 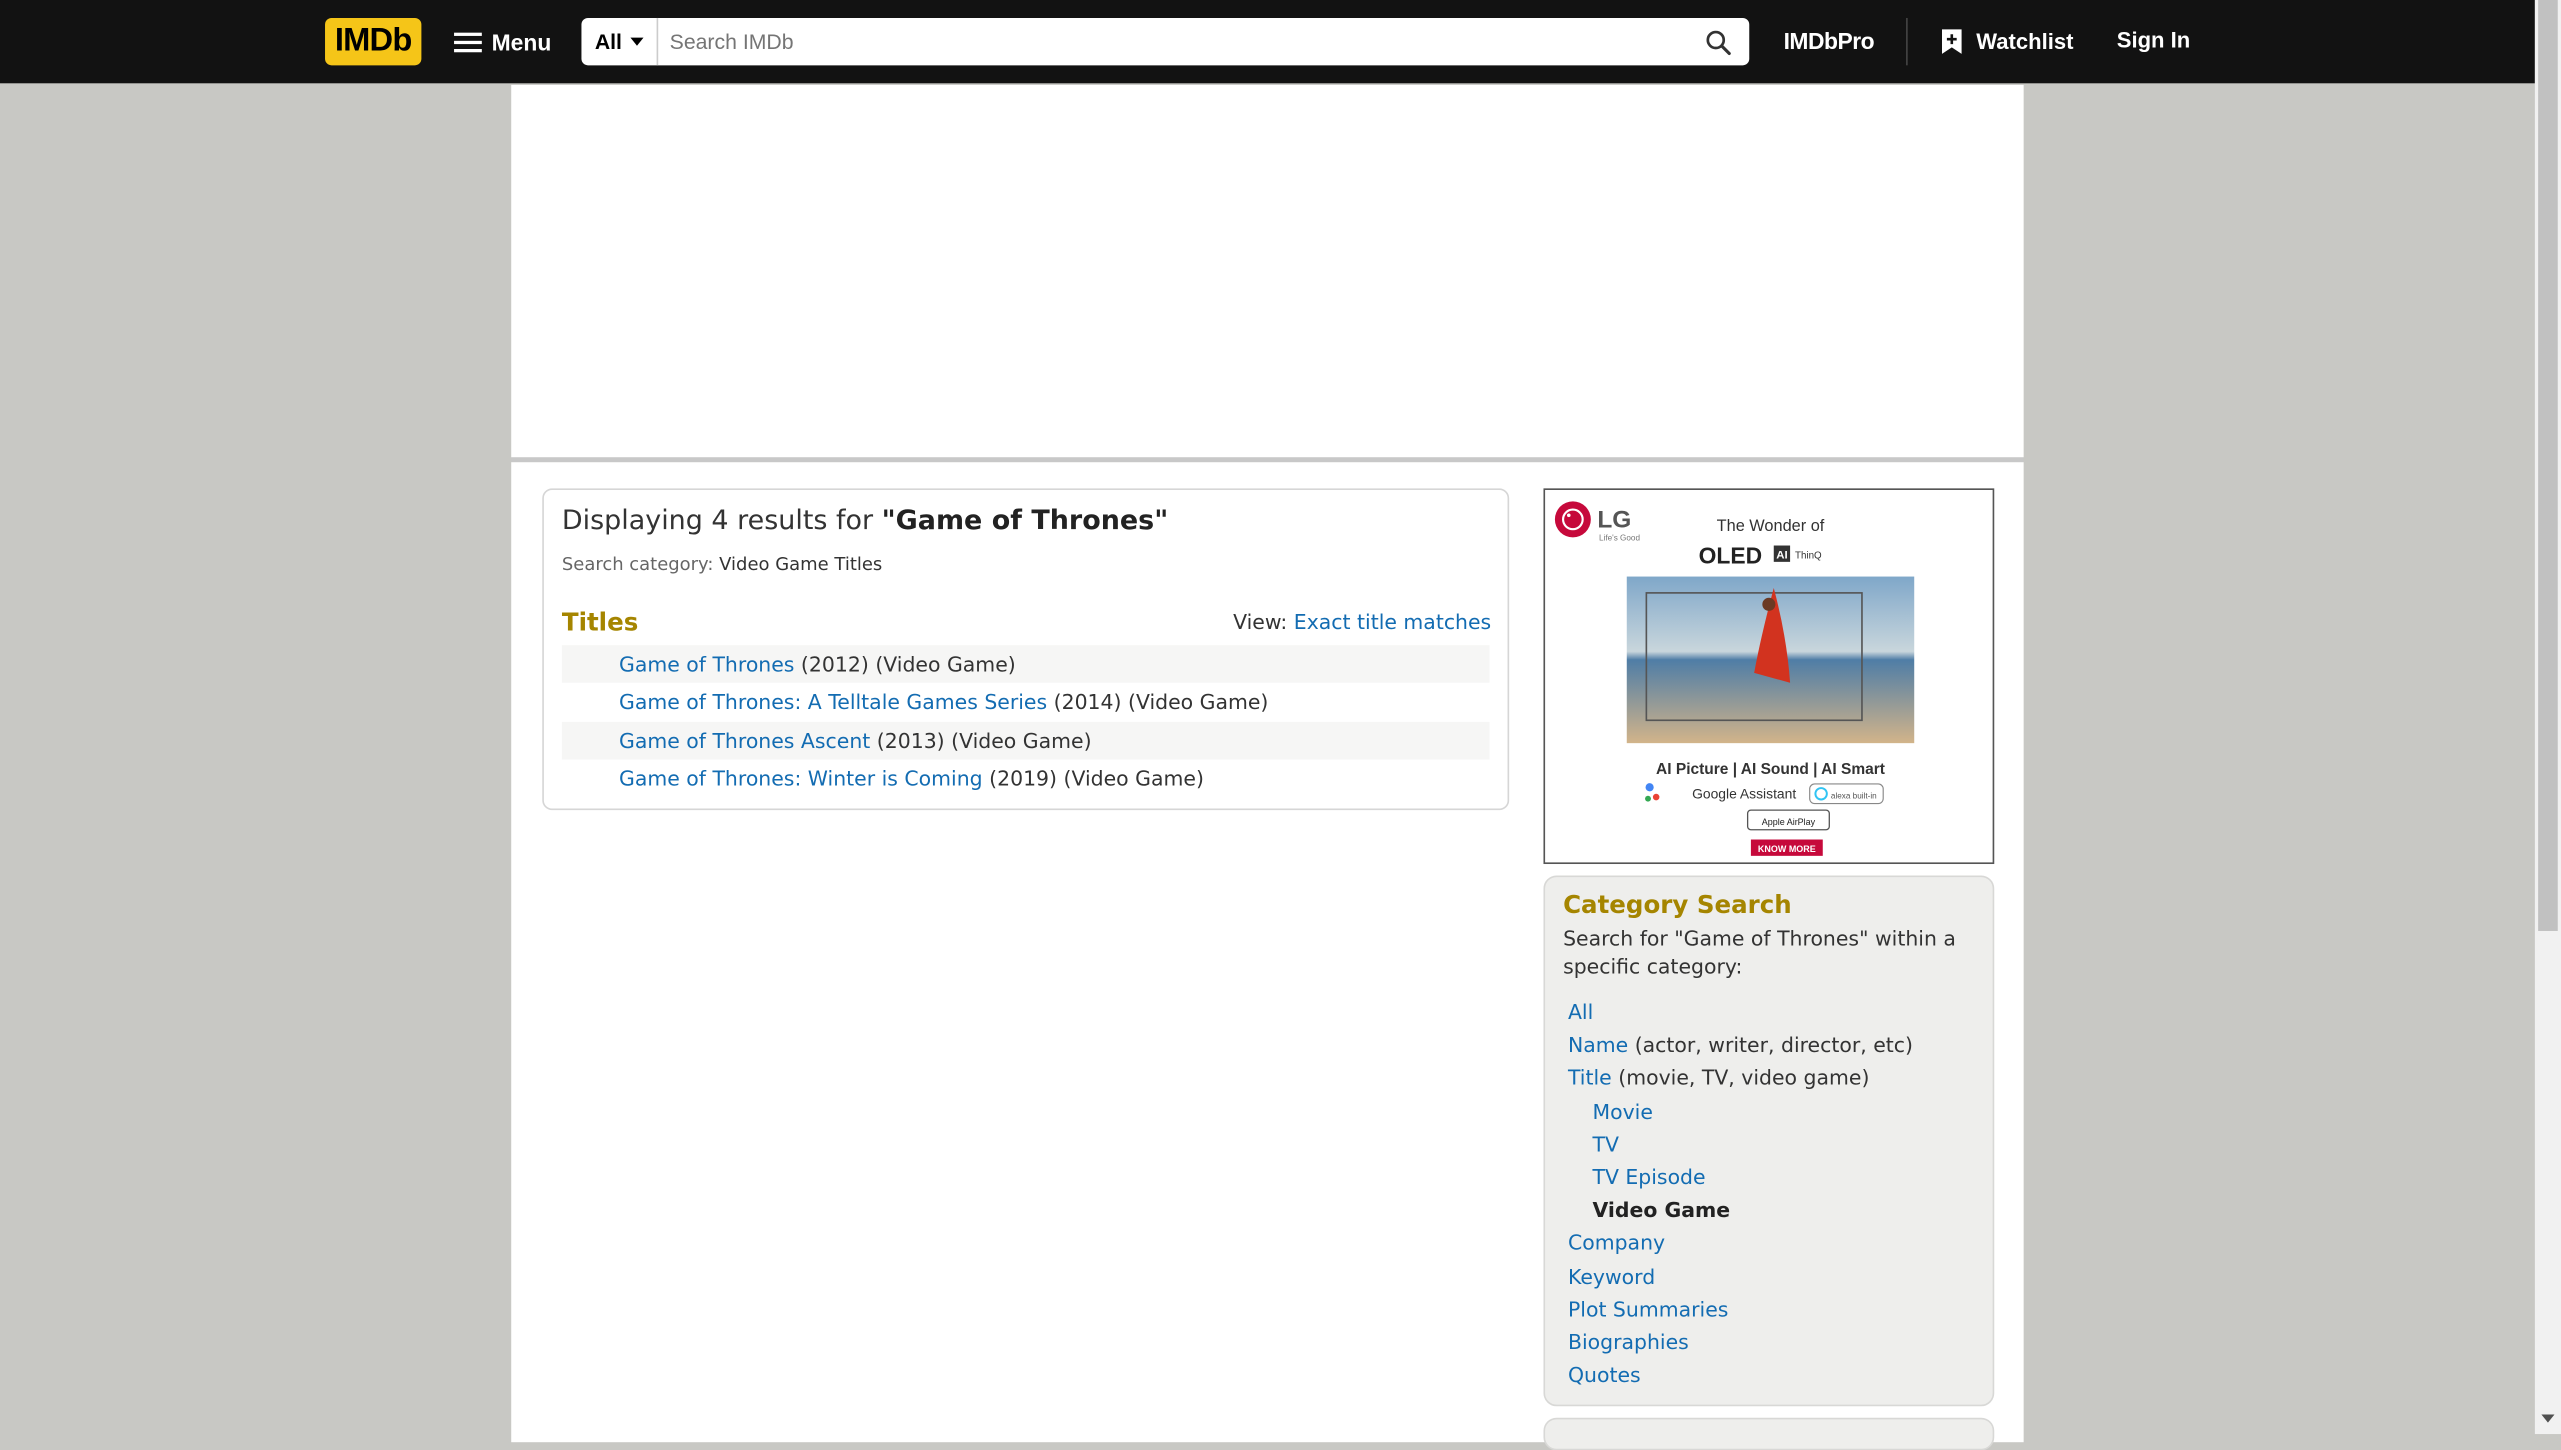 What do you see at coordinates (608, 41) in the screenshot?
I see `search-category-value: All` at bounding box center [608, 41].